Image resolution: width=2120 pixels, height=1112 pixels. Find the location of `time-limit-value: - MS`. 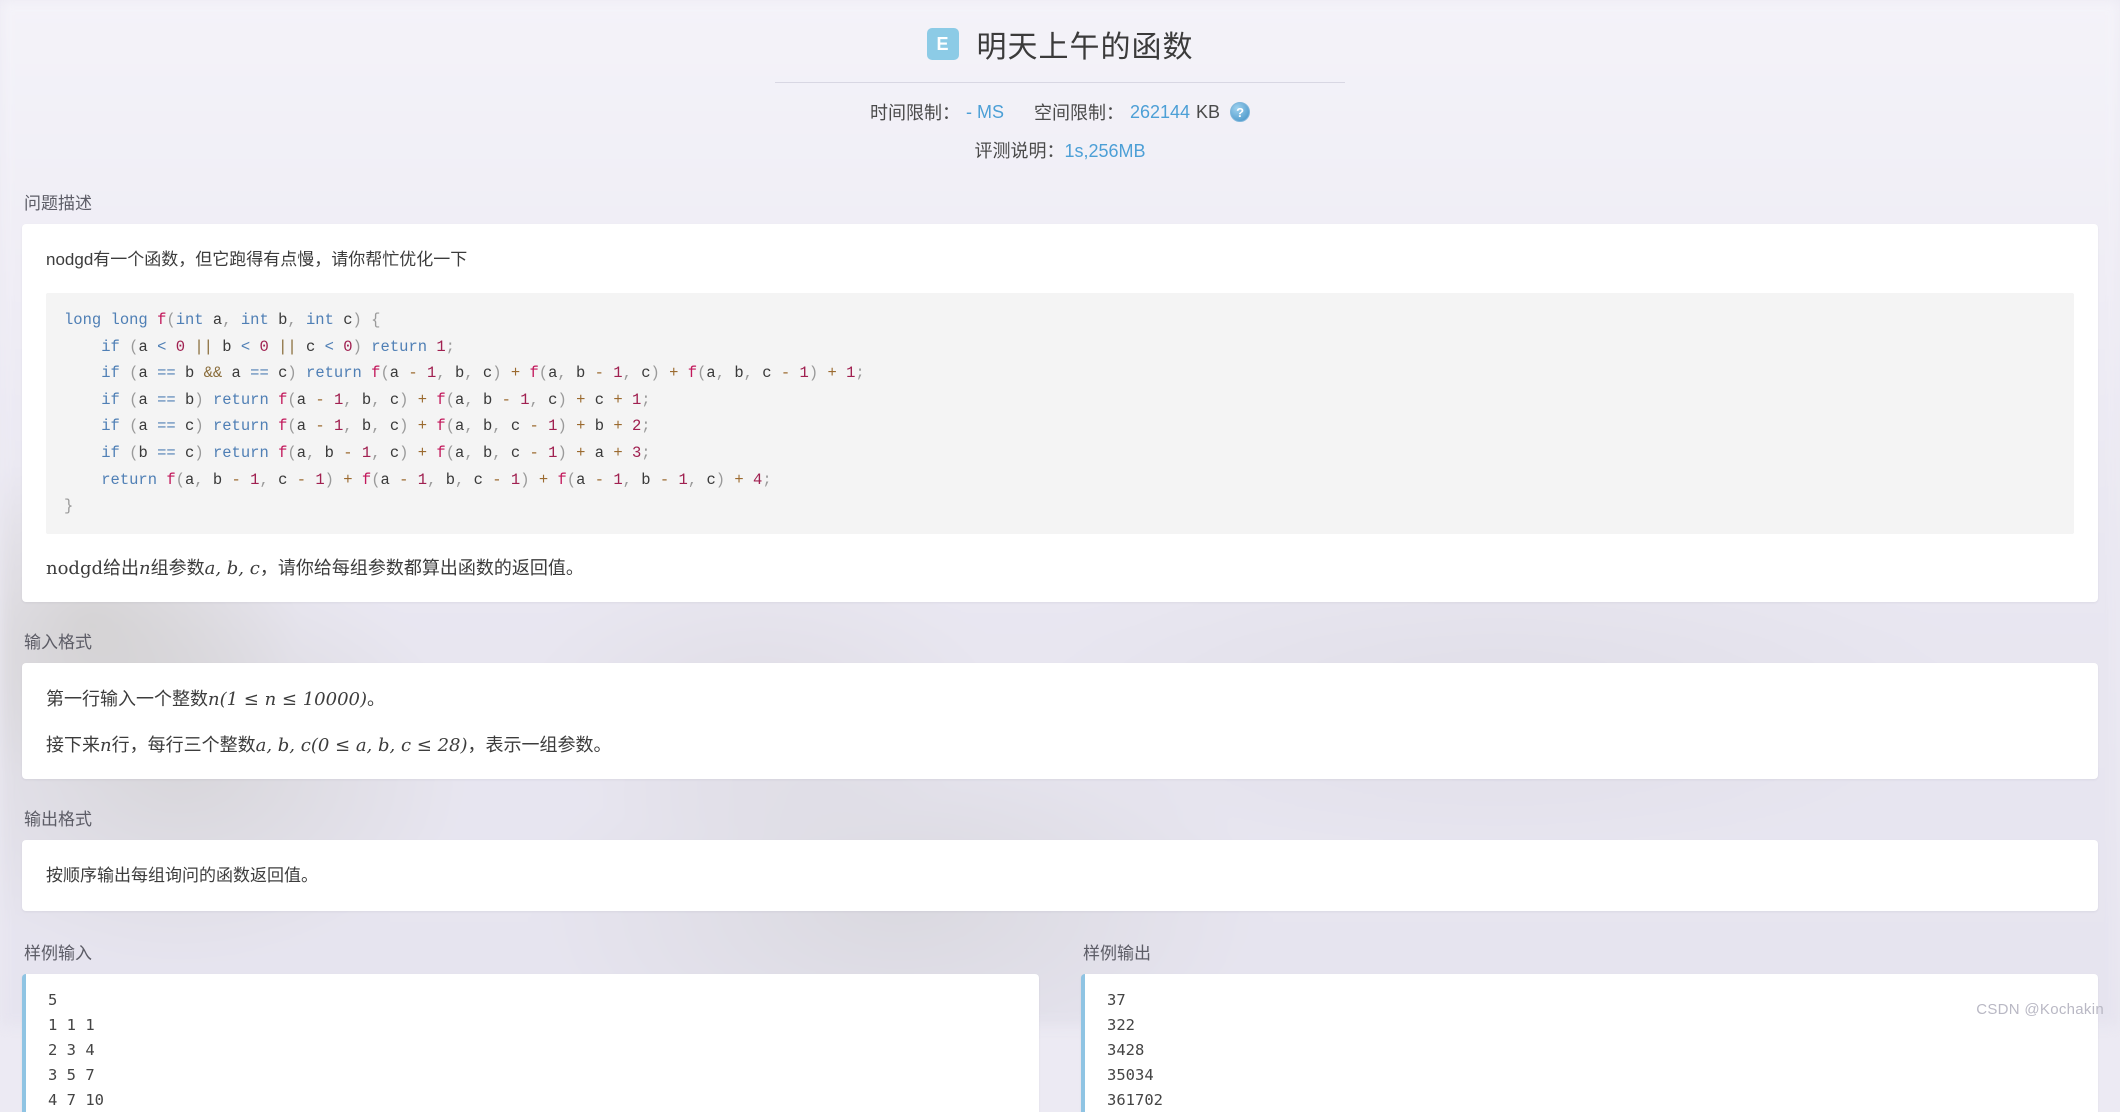

time-limit-value: - MS is located at coordinates (984, 111).